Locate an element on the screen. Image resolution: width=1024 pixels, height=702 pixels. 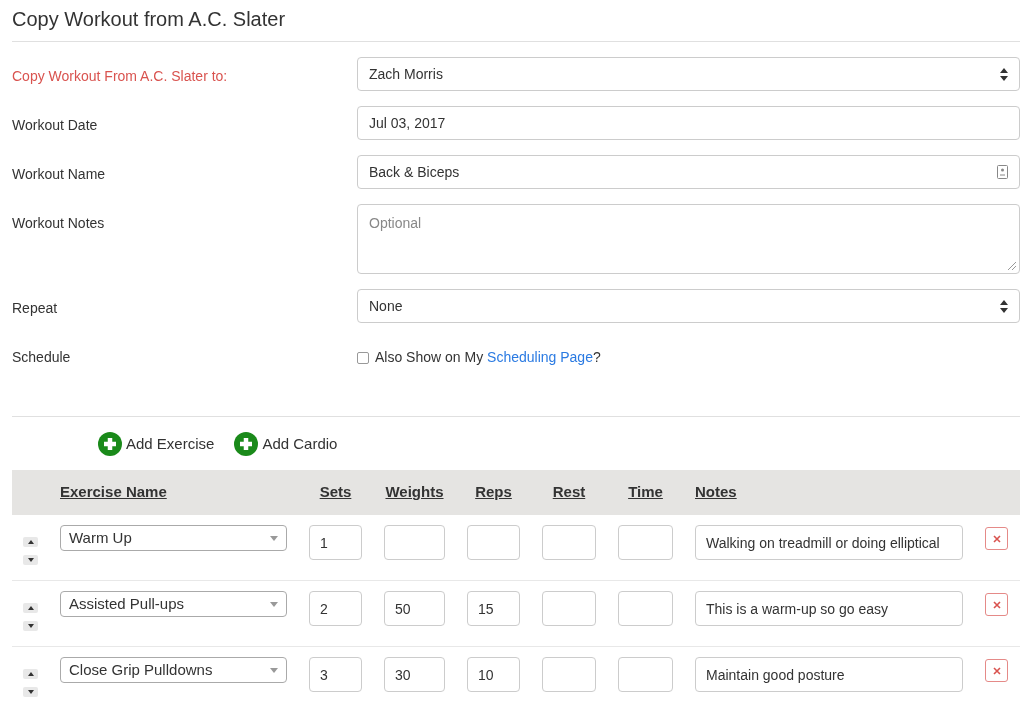
textarea-field: Optional is located at coordinates (688, 239).